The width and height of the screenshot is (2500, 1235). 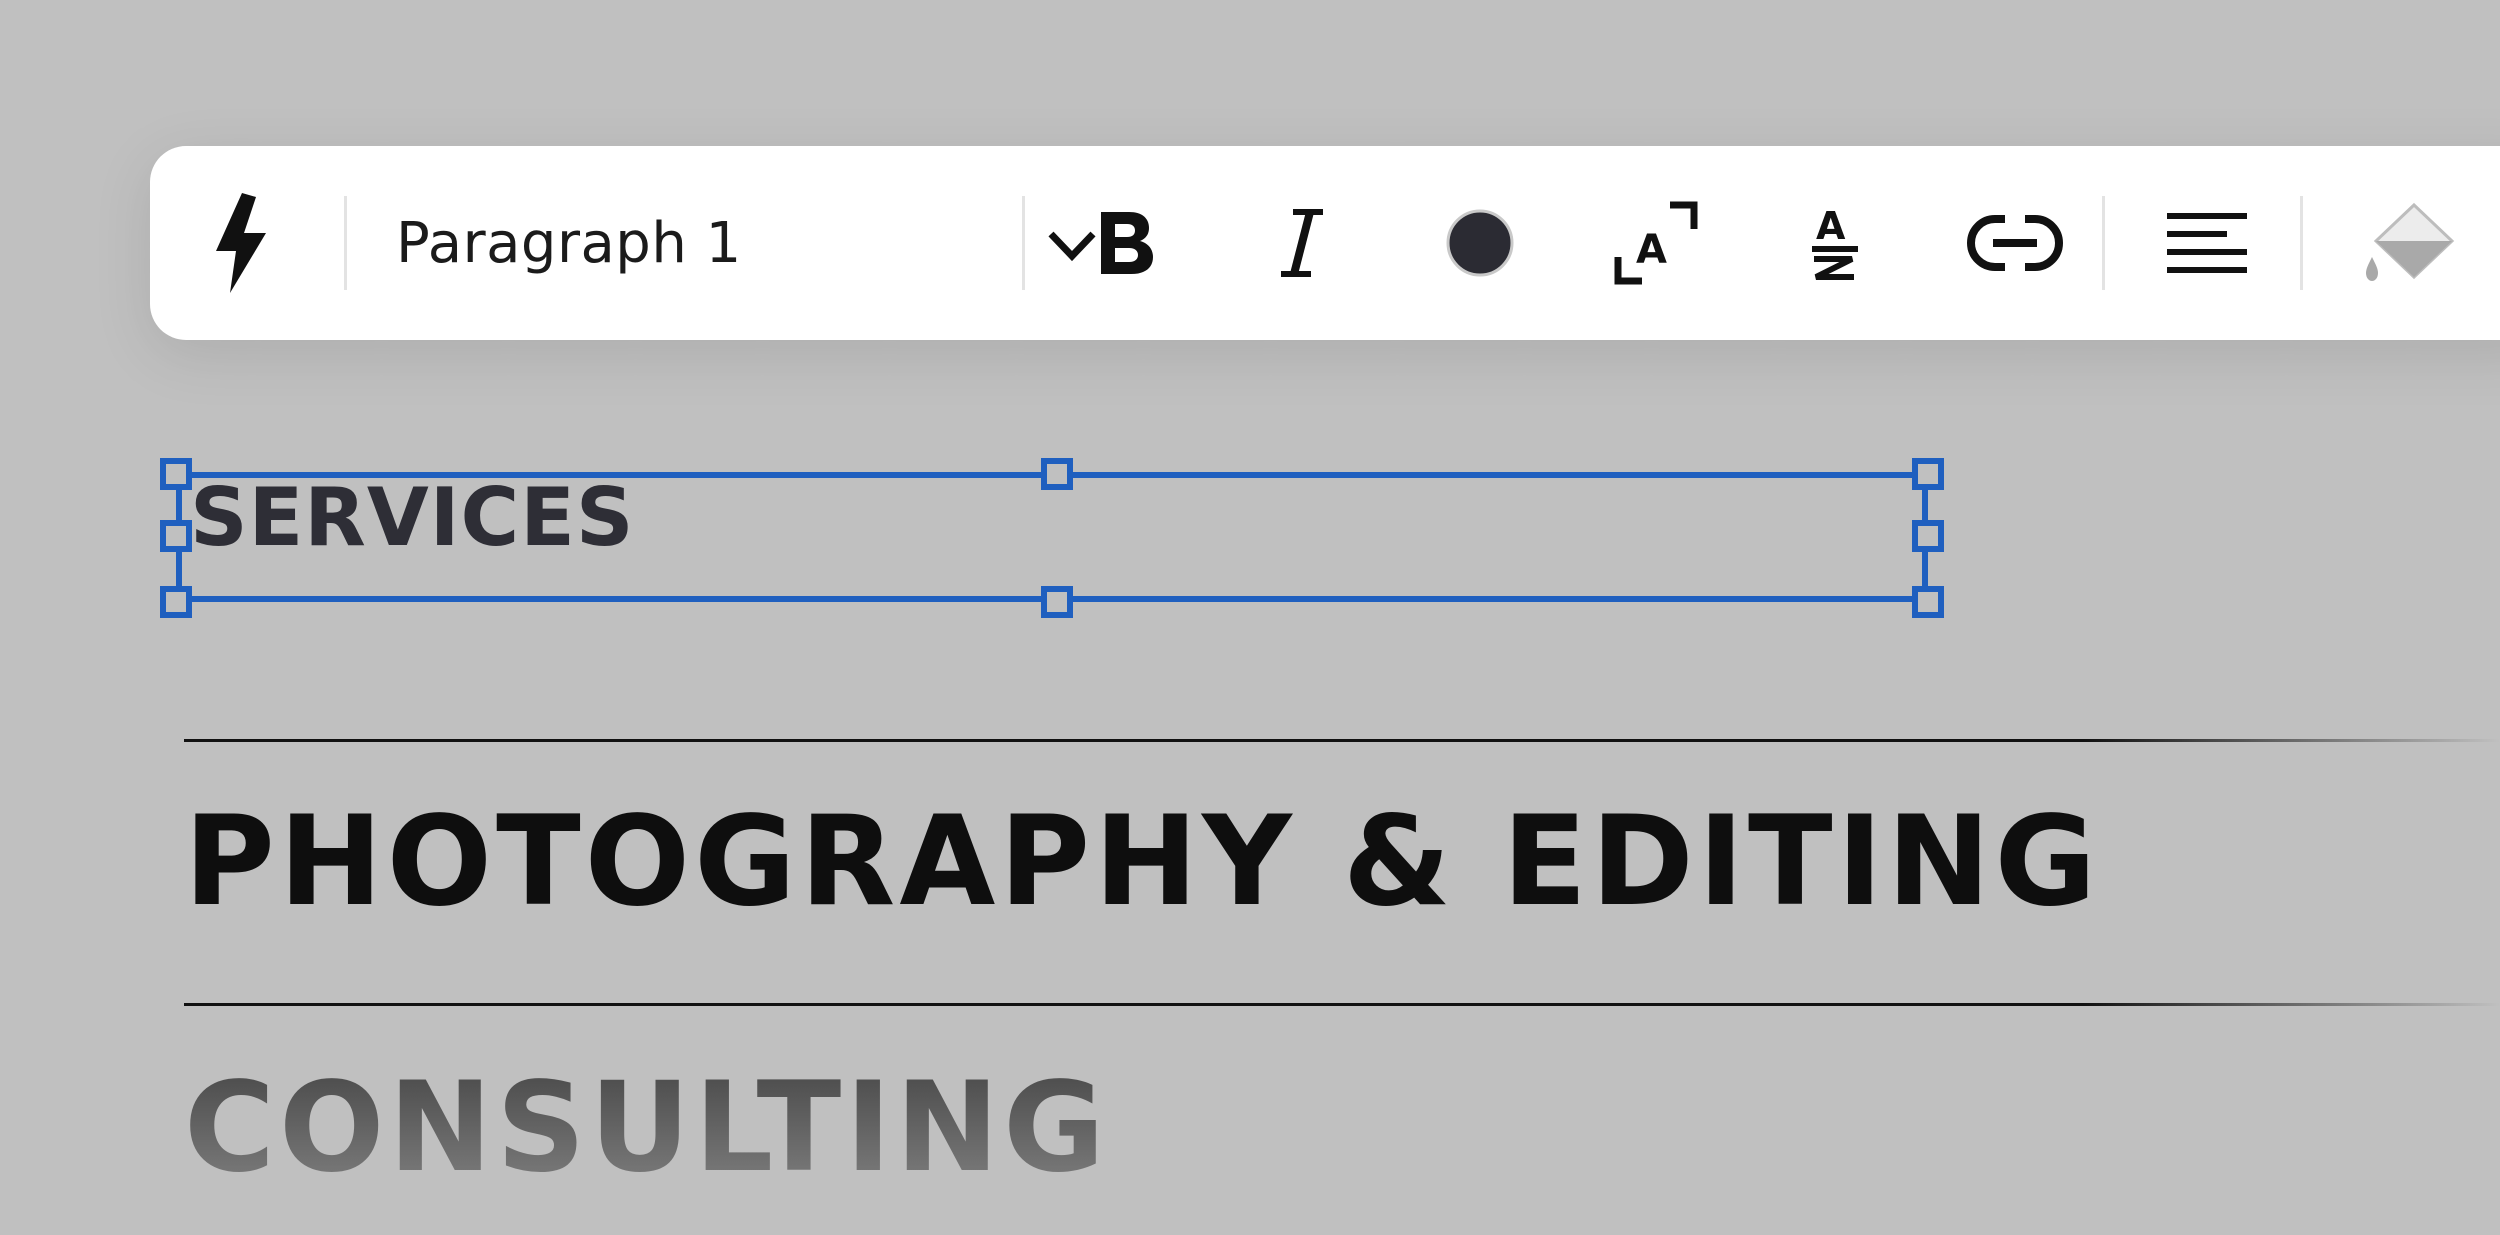 What do you see at coordinates (1057, 474) in the screenshot?
I see `resize-handle-top-center` at bounding box center [1057, 474].